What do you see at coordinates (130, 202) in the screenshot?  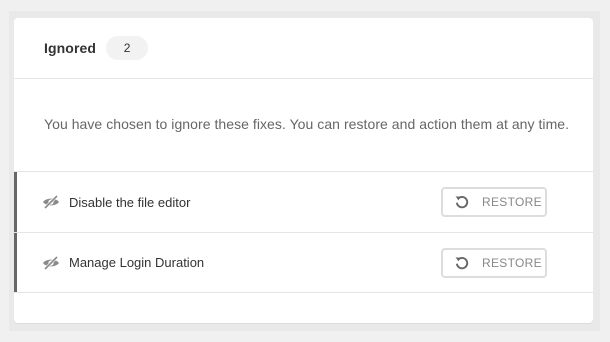 I see `item-label: Disable the file editor` at bounding box center [130, 202].